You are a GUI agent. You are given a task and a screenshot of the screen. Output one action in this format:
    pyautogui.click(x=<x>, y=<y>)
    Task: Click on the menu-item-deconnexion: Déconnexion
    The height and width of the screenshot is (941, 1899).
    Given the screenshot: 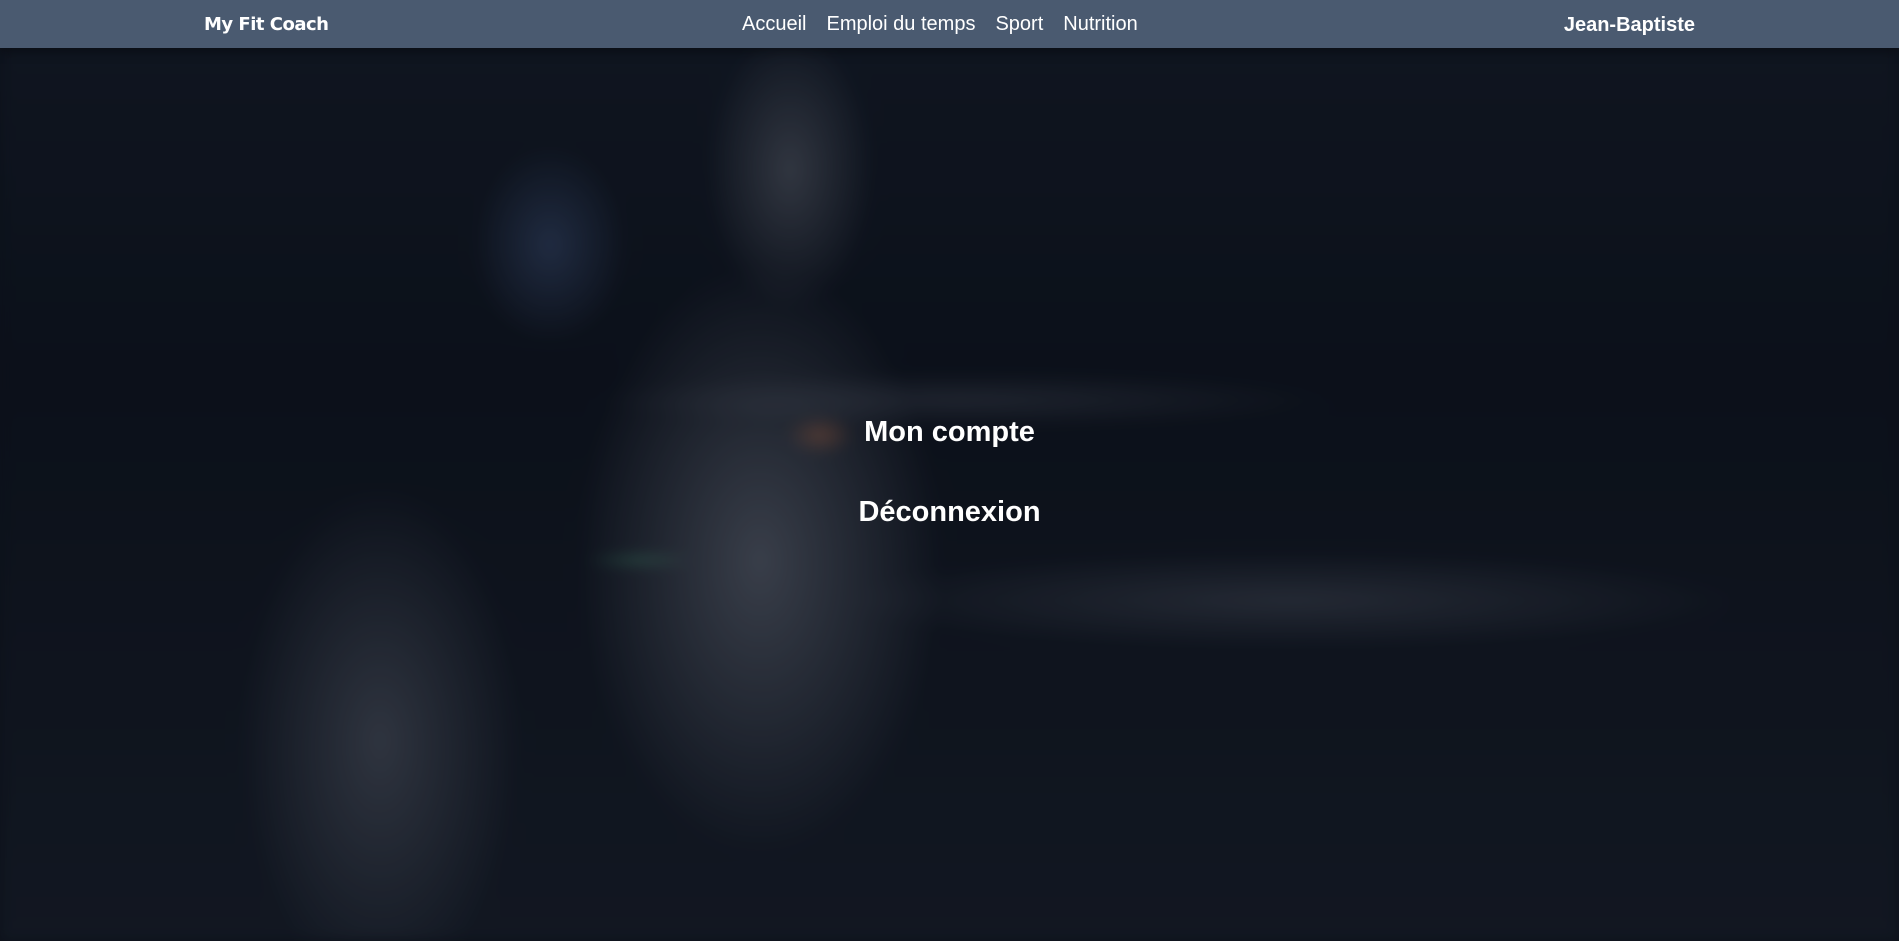 What is the action you would take?
    pyautogui.click(x=949, y=512)
    